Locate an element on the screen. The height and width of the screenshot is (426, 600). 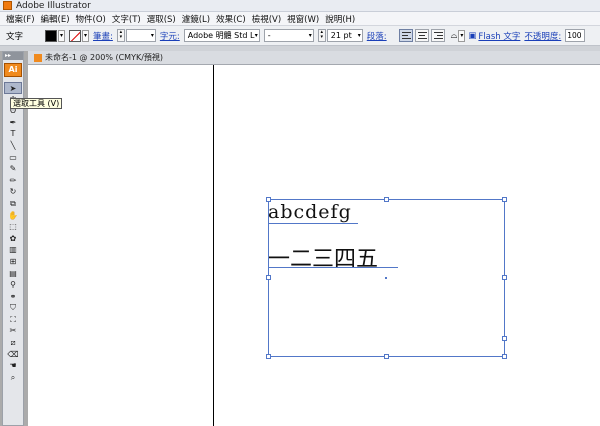
illustrator-app-icon is located at coordinates (7, 5).